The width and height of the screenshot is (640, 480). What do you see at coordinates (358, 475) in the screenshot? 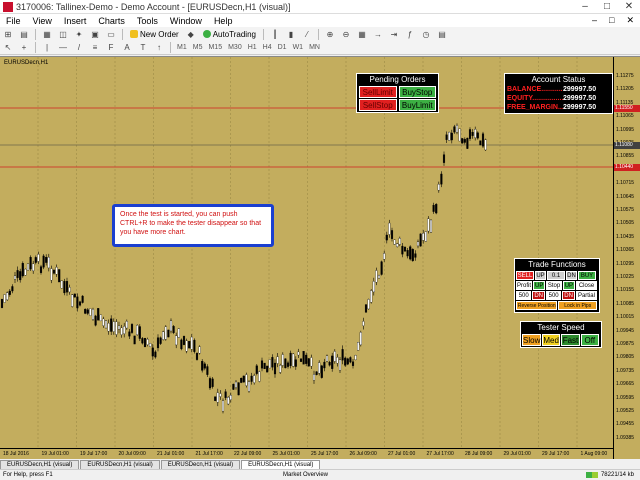
I see `profile-name: Market Overview` at bounding box center [358, 475].